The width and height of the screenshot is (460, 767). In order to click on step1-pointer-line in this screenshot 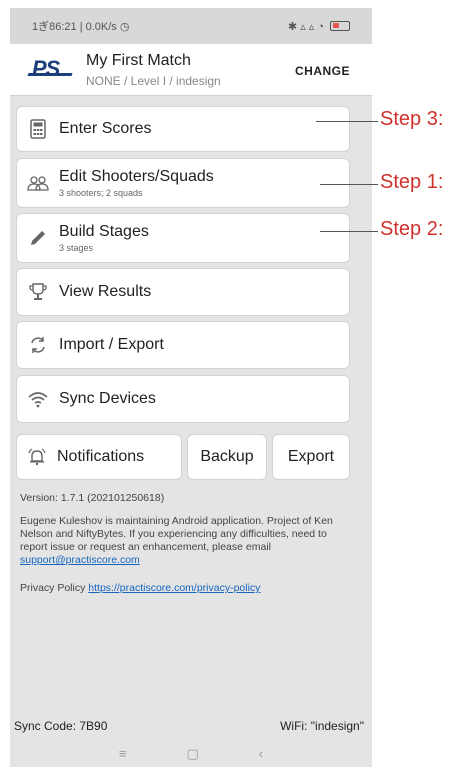, I will do `click(349, 184)`.